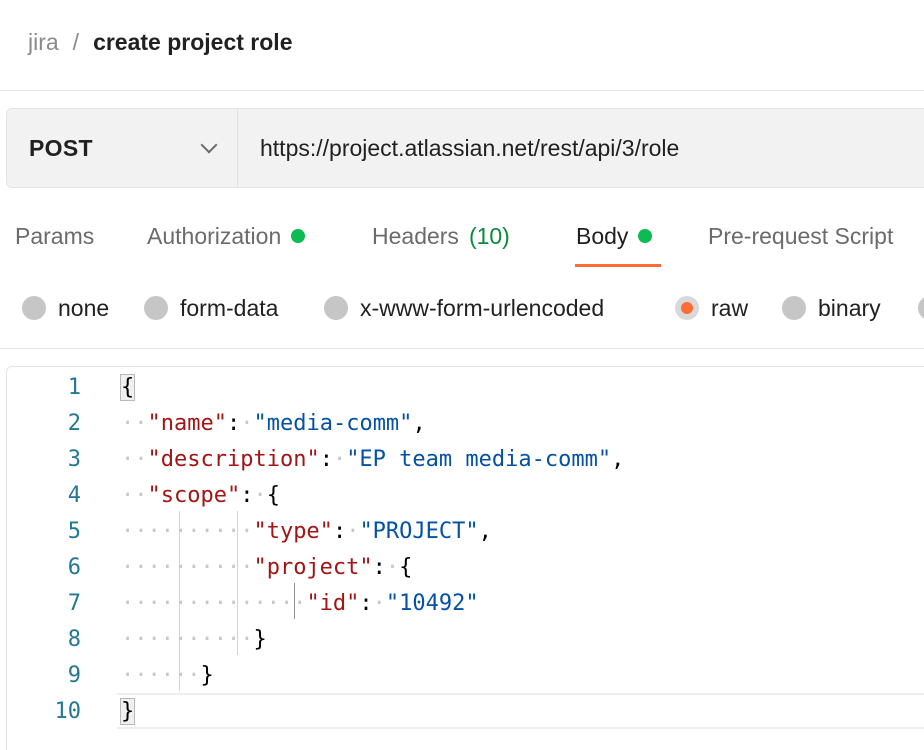  I want to click on code-text: ··········"type":·"PROJECT",, so click(306, 531).